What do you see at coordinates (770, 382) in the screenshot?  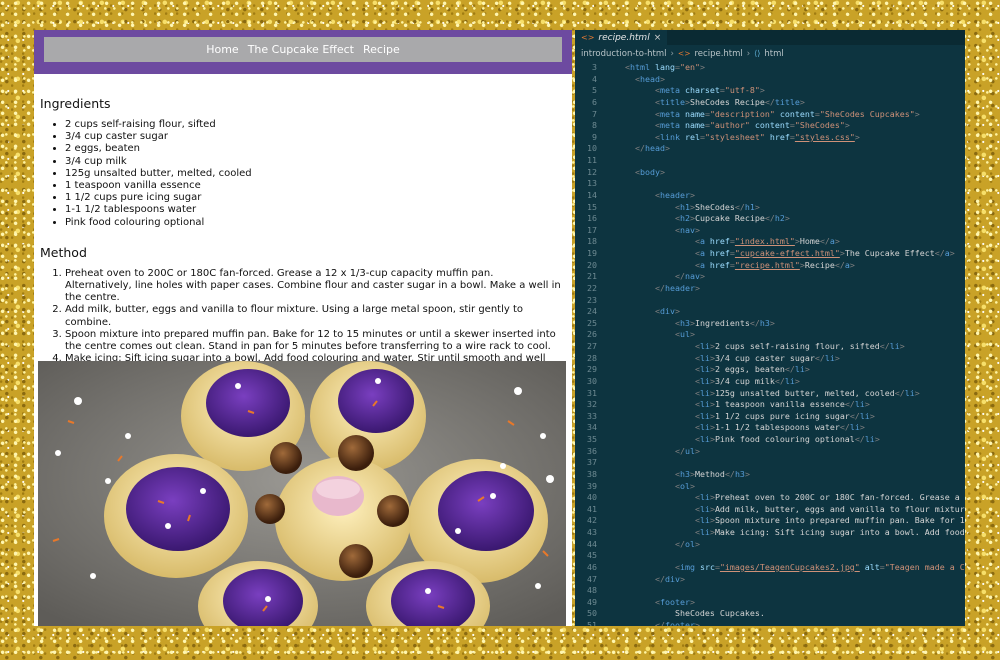 I see `code-line: 30 <li>3/4 cup milk</li>` at bounding box center [770, 382].